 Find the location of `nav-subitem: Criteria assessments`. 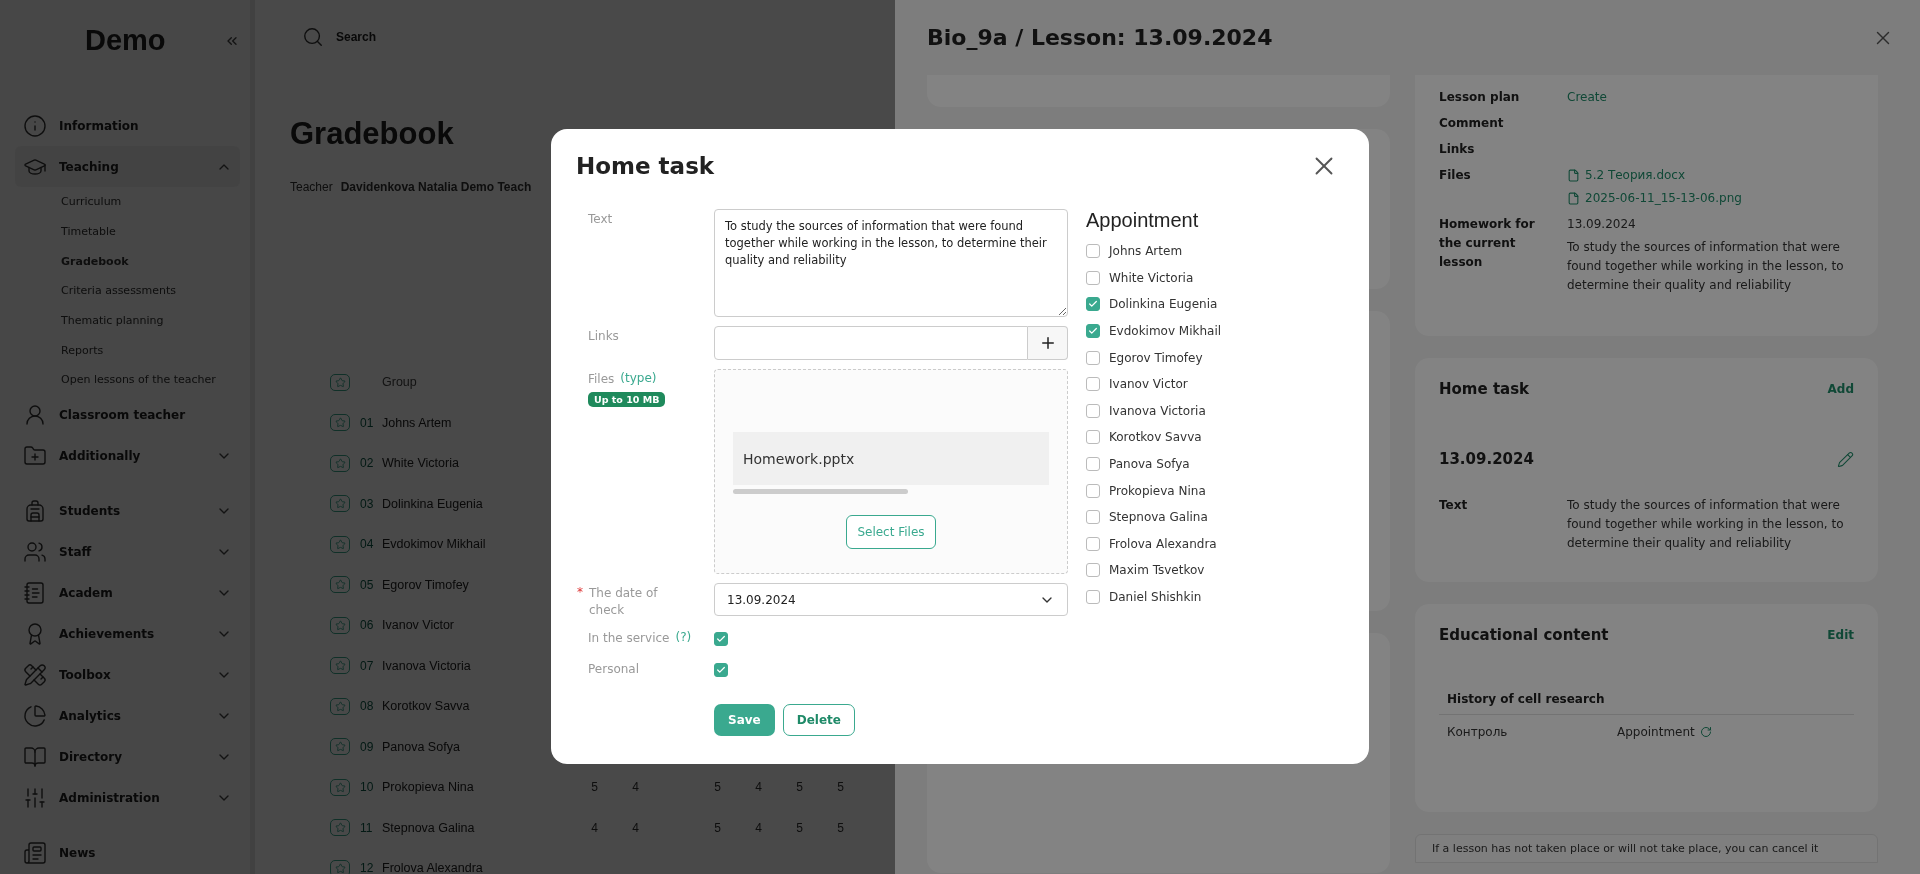

nav-subitem: Criteria assessments is located at coordinates (127, 291).